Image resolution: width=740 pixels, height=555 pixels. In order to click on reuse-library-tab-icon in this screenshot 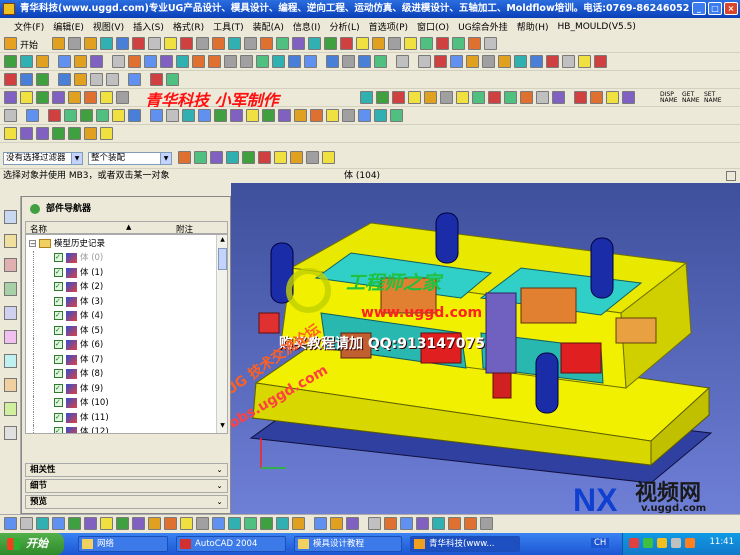, I will do `click(10, 265)`.